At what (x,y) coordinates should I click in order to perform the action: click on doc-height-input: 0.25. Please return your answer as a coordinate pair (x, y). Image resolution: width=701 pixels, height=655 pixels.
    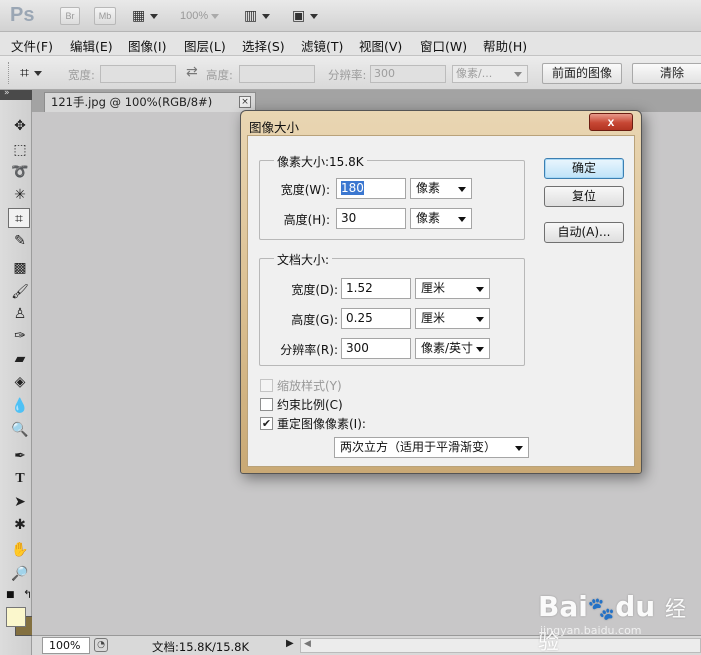
    Looking at the image, I should click on (376, 318).